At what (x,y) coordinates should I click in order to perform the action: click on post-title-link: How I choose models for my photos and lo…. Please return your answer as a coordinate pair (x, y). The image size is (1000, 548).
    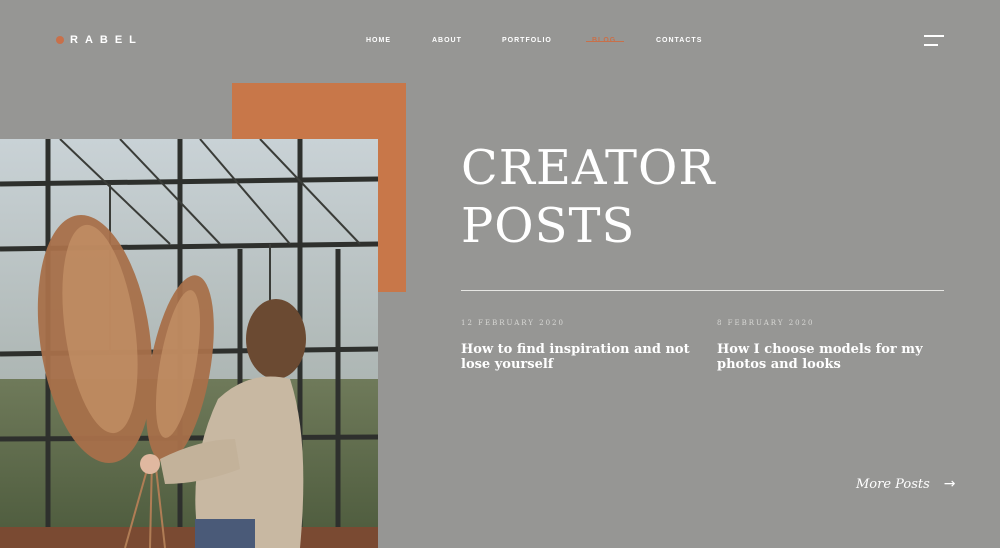
    Looking at the image, I should click on (832, 357).